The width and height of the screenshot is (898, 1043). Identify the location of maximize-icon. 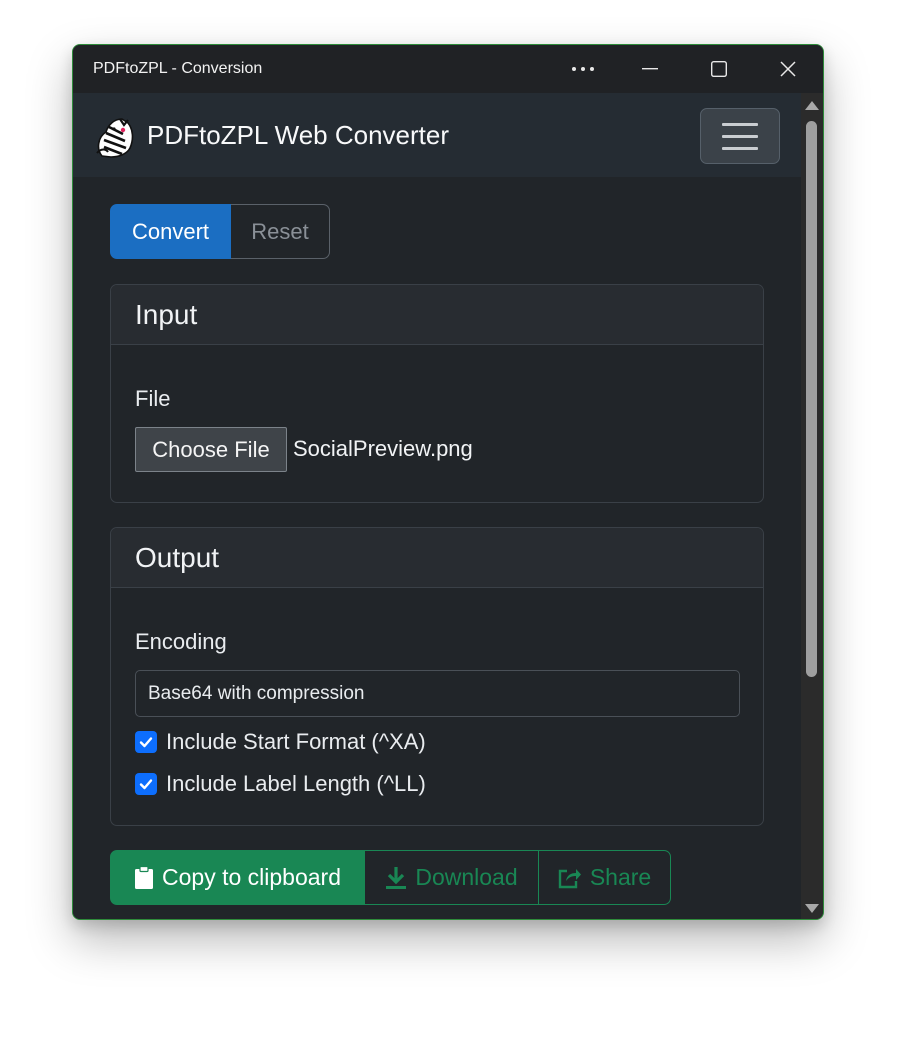
(719, 69).